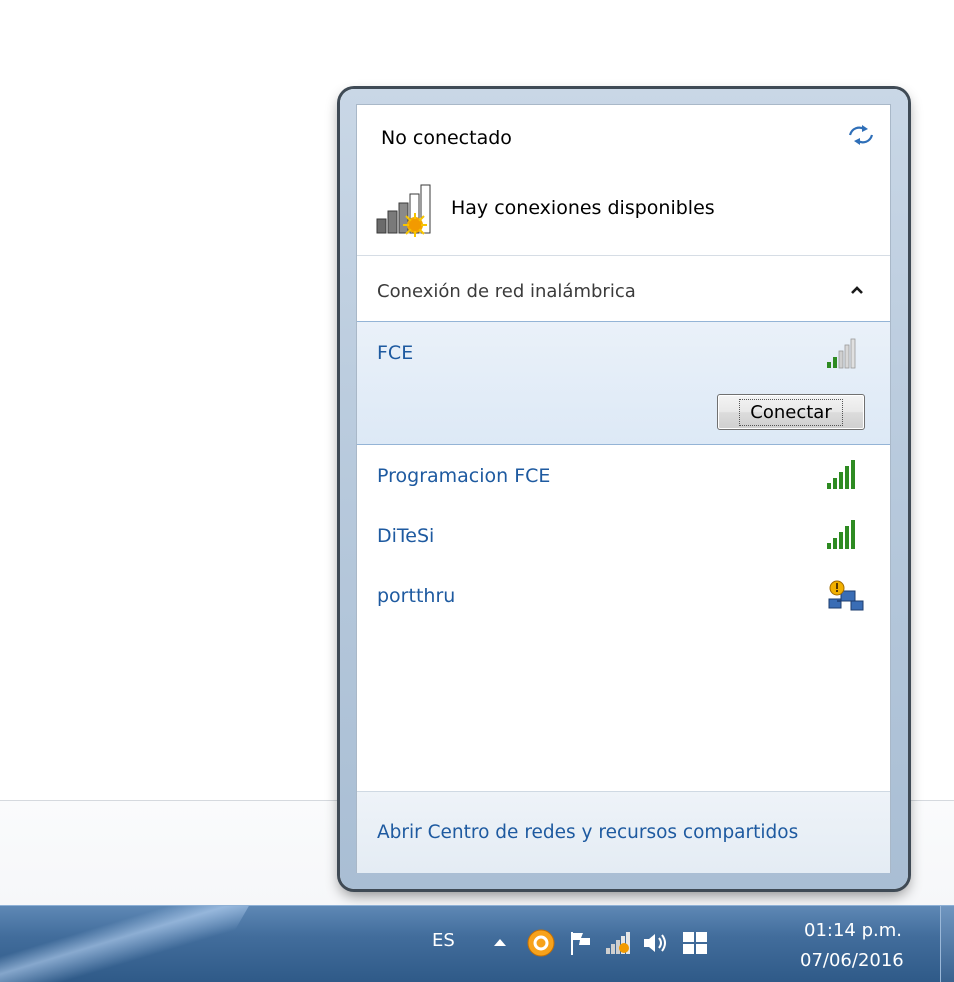 This screenshot has height=982, width=954. Describe the element at coordinates (446, 138) in the screenshot. I see `status-title: No conectado` at that location.